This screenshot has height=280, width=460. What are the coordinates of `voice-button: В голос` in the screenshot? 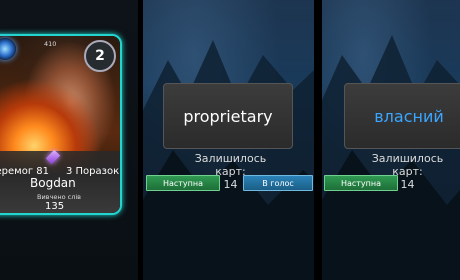 It's located at (278, 183).